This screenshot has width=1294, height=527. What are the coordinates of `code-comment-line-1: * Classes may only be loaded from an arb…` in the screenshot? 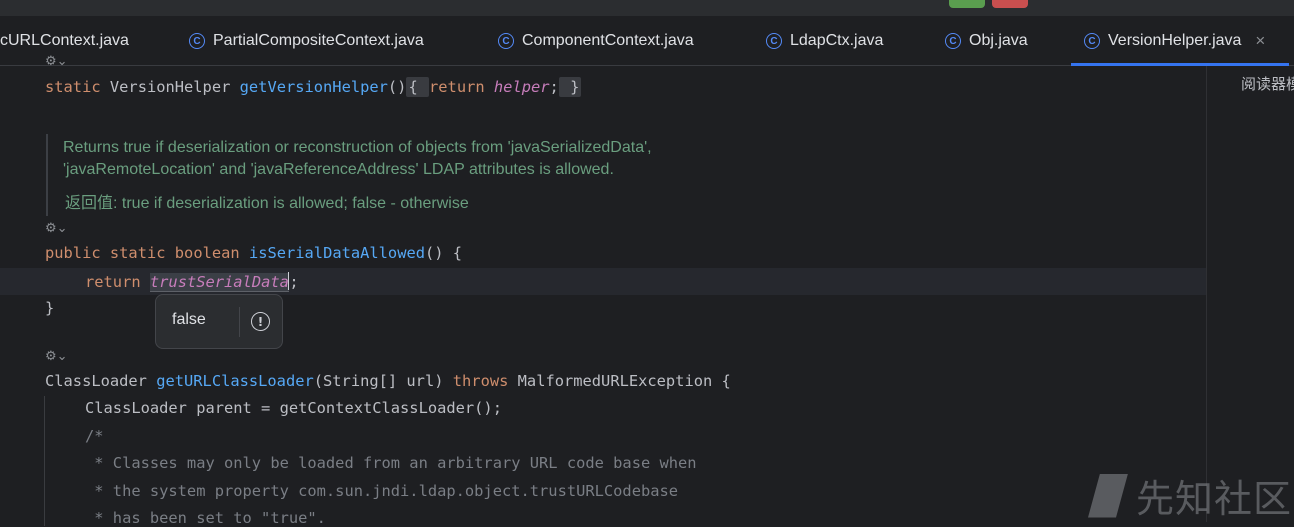 It's located at (391, 463).